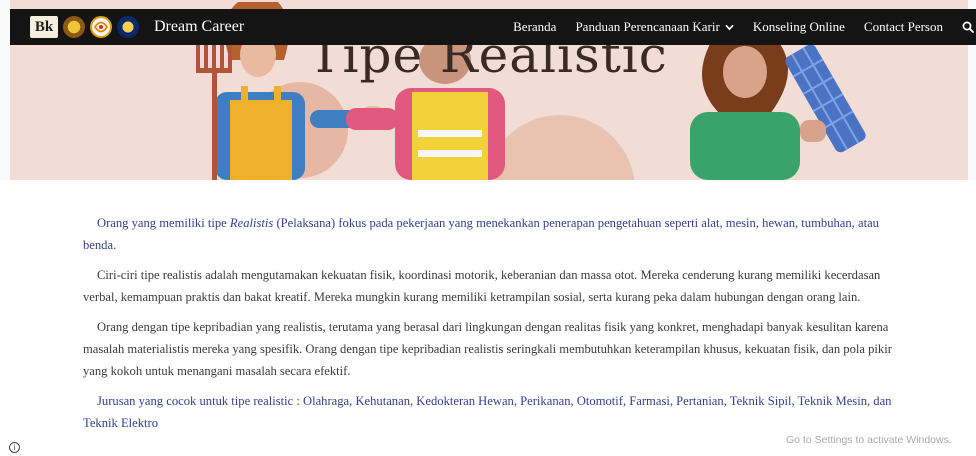 The image size is (976, 456). I want to click on program-logo, so click(101, 27).